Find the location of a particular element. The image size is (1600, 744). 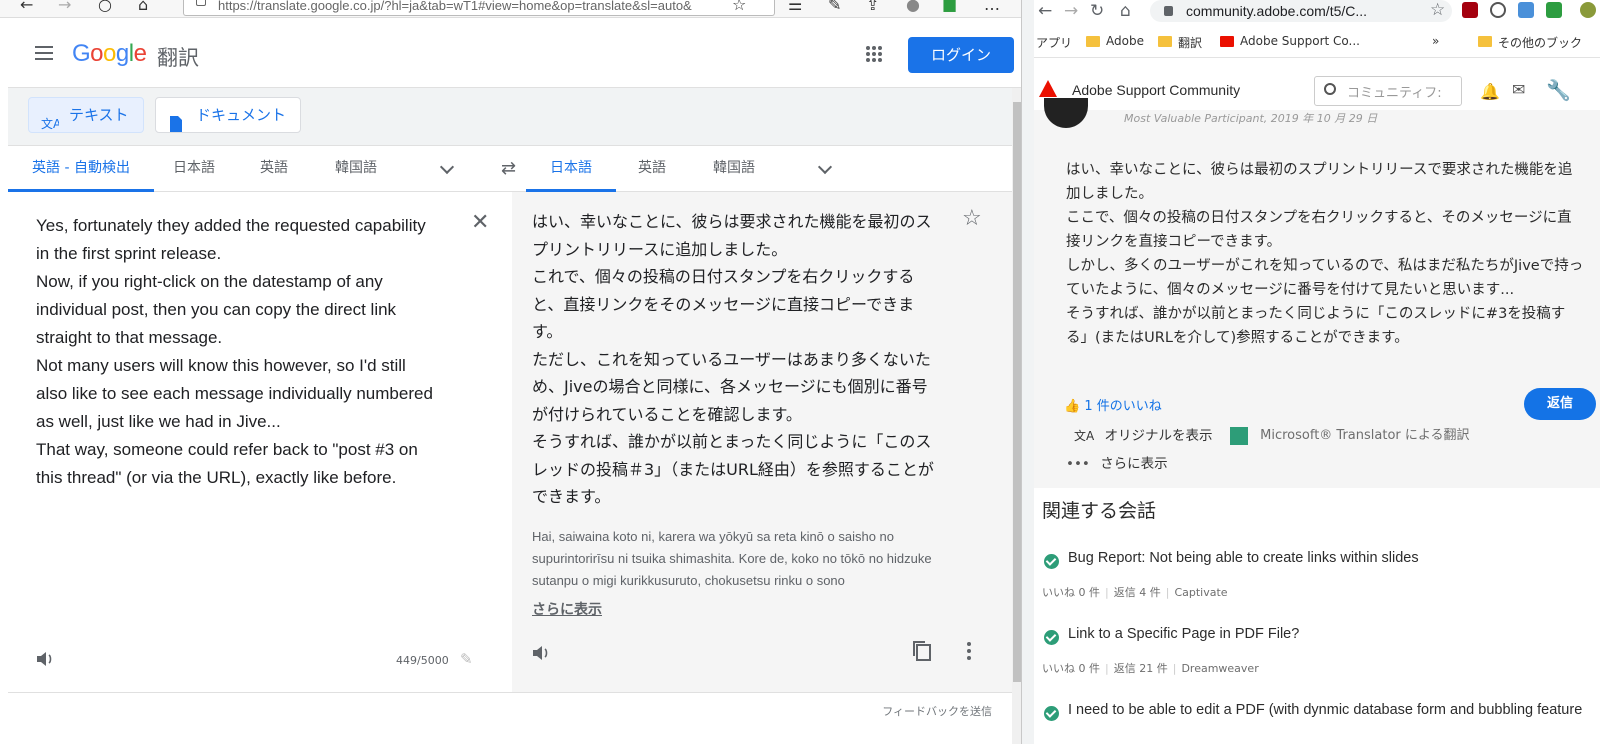

bookmarks-overflow-icon: » is located at coordinates (1435, 41).